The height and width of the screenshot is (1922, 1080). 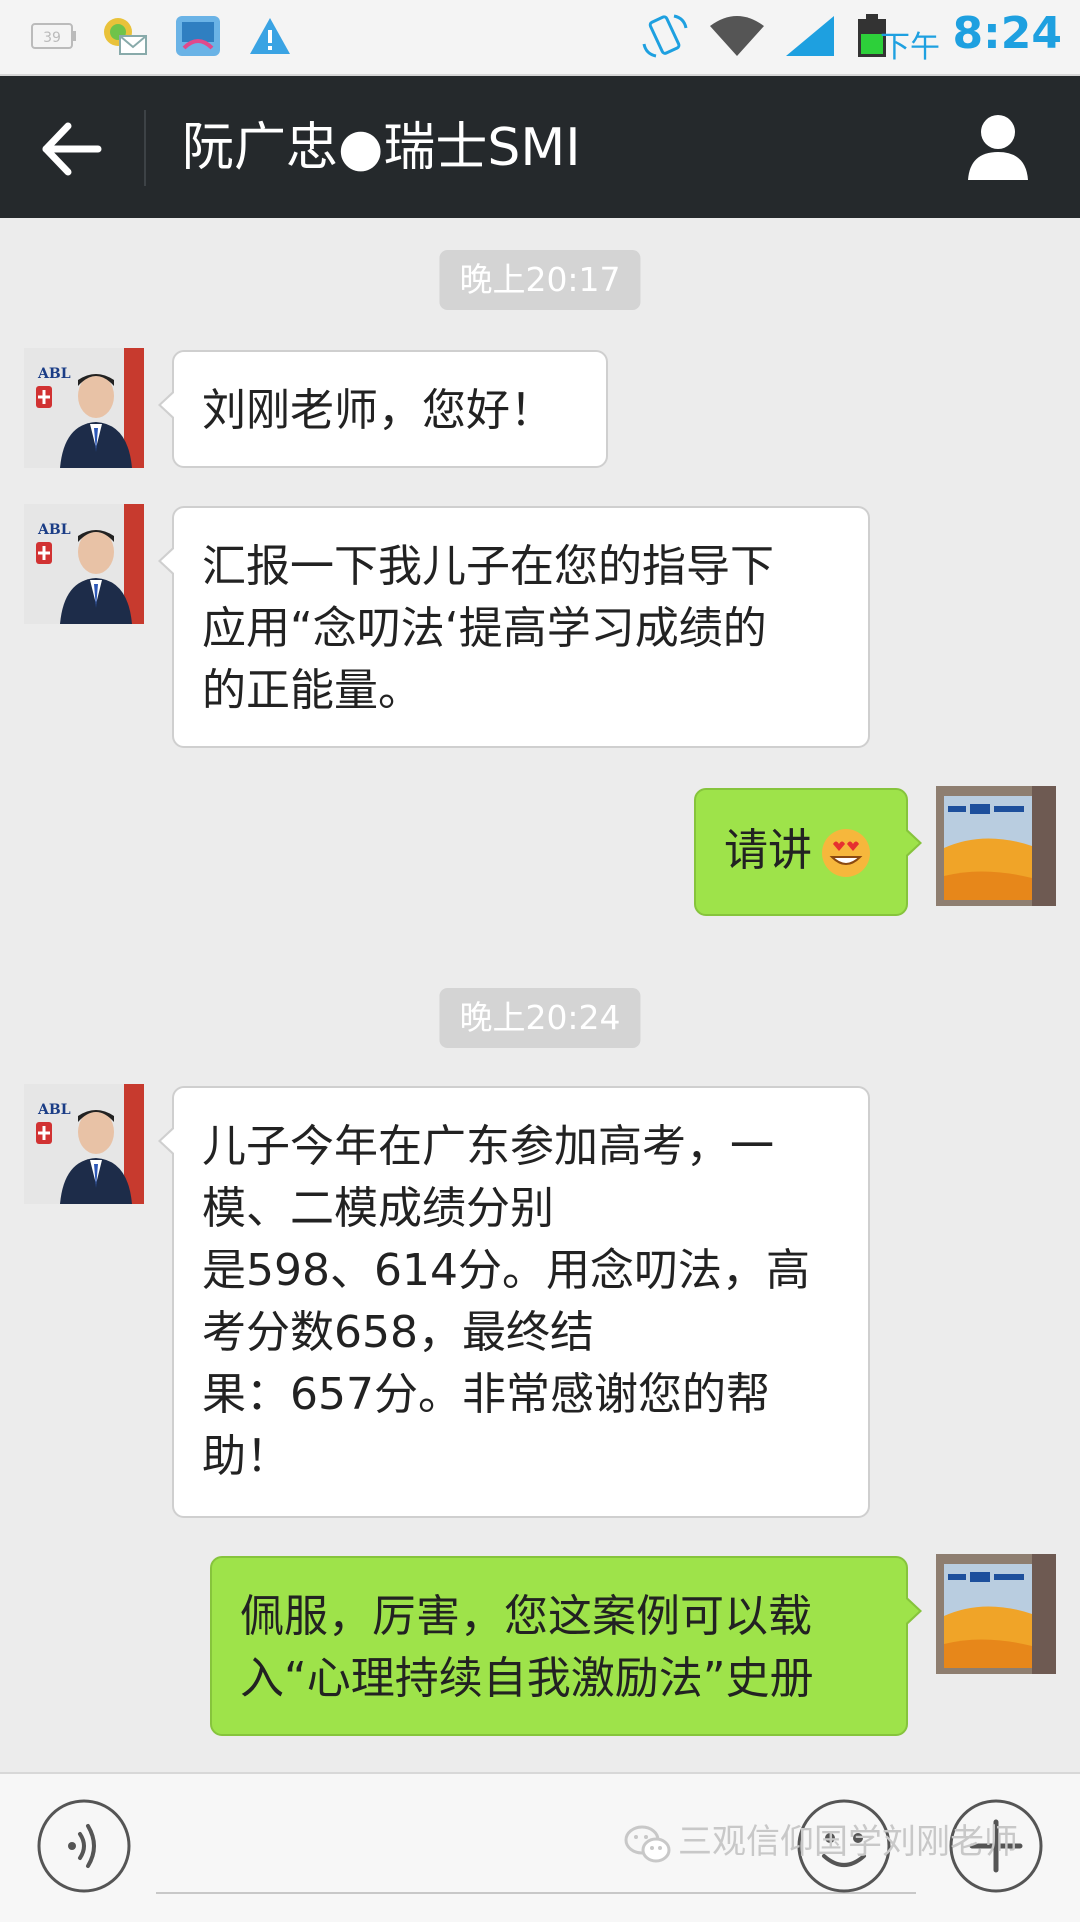 What do you see at coordinates (540, 1018) in the screenshot?
I see `timestamp: 晚上20:24` at bounding box center [540, 1018].